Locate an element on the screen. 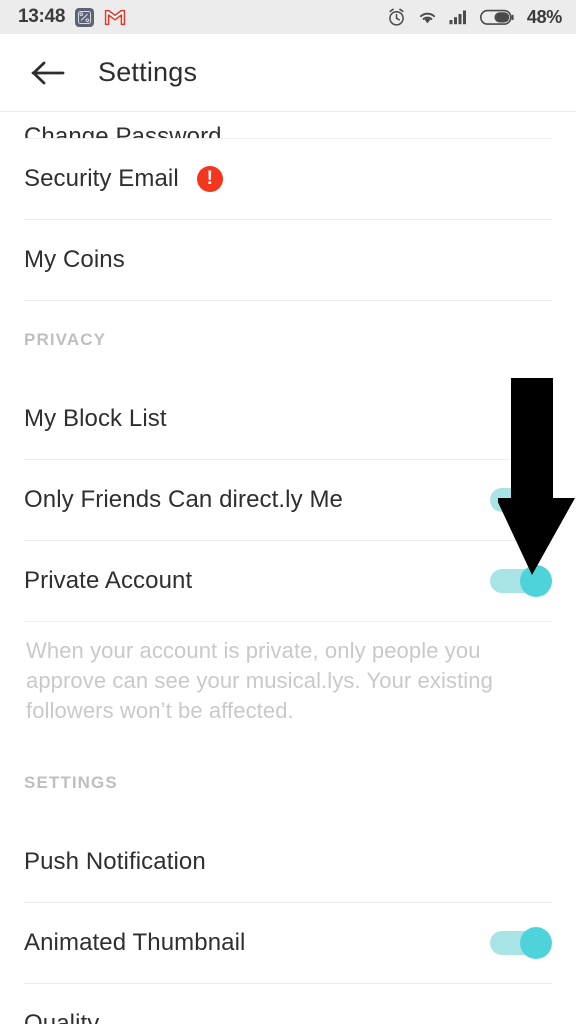 The width and height of the screenshot is (576, 1024). app-shortcut-icon is located at coordinates (85, 17).